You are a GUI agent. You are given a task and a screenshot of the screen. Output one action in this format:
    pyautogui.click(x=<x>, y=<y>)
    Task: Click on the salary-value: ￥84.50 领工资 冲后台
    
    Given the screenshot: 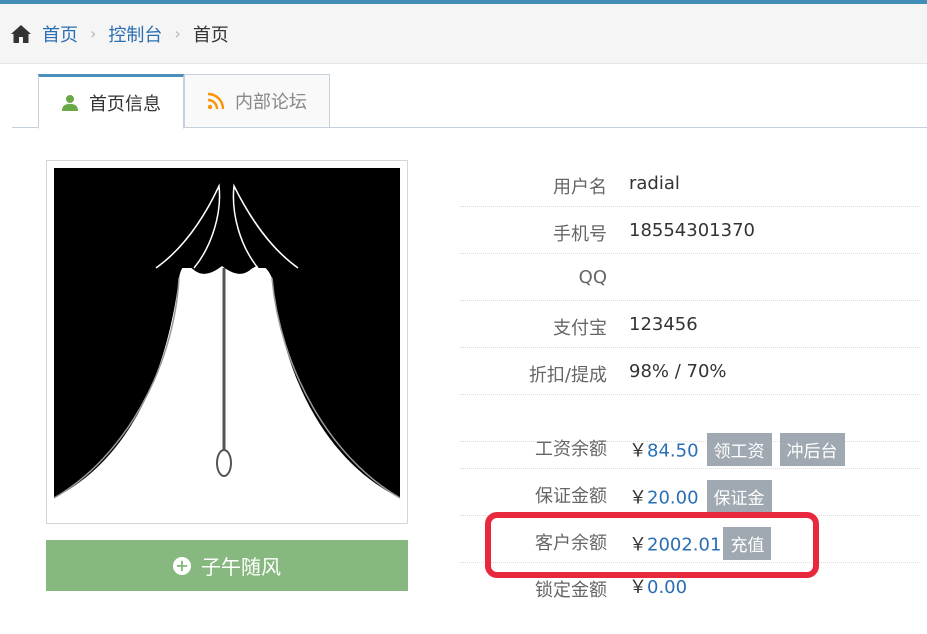 What is the action you would take?
    pyautogui.click(x=737, y=450)
    